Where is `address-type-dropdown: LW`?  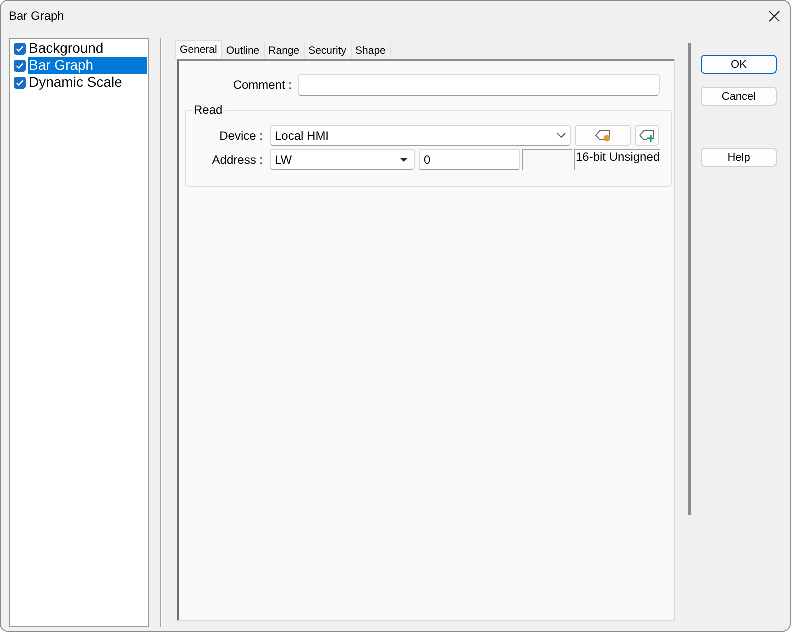 address-type-dropdown: LW is located at coordinates (342, 159).